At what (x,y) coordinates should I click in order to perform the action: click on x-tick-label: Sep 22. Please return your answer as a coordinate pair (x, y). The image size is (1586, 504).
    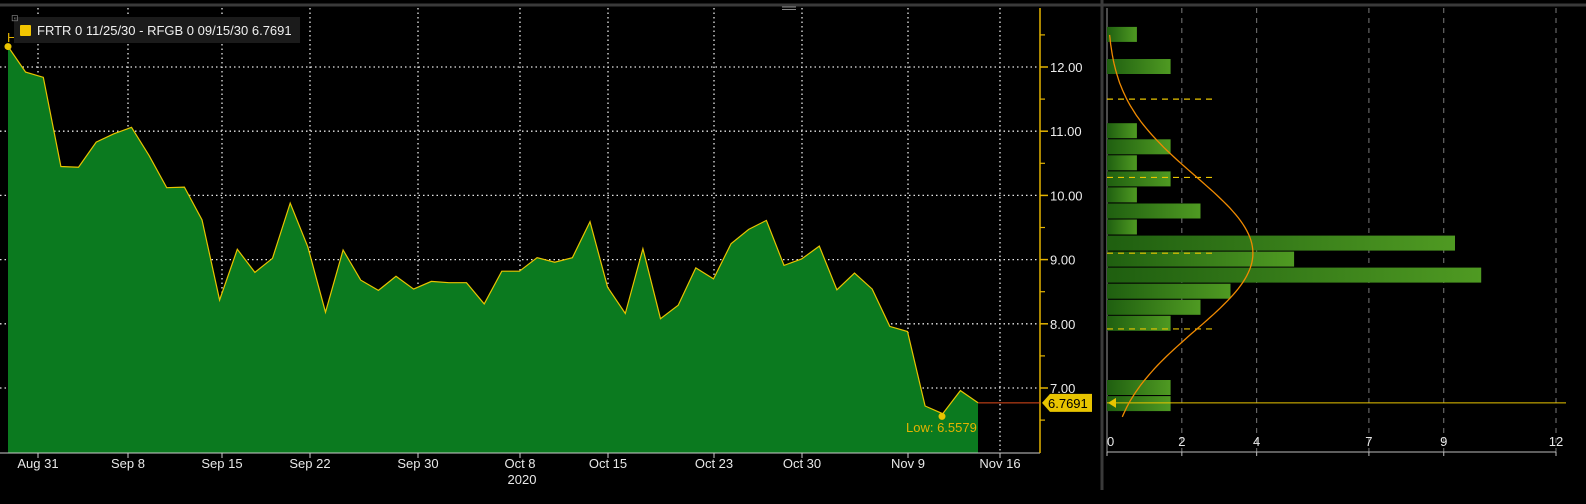
    Looking at the image, I should click on (309, 463).